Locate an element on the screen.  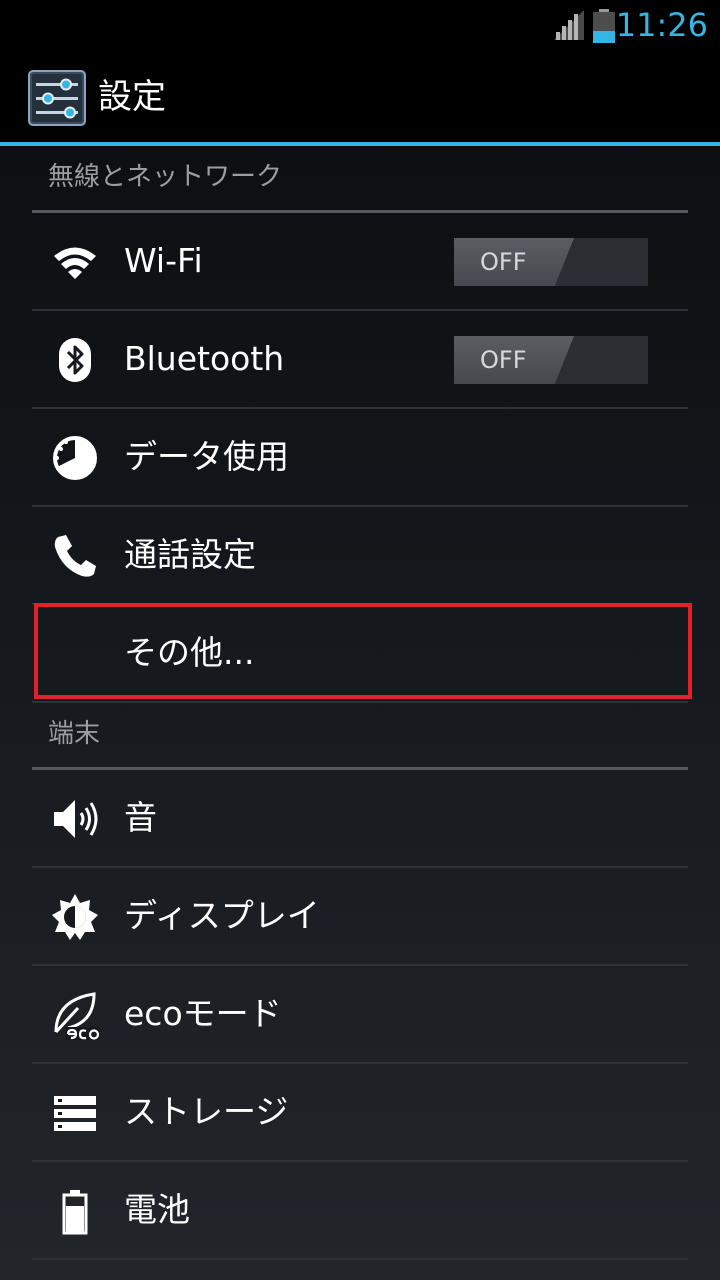
settings-item-label: ecoモード is located at coordinates (203, 1013).